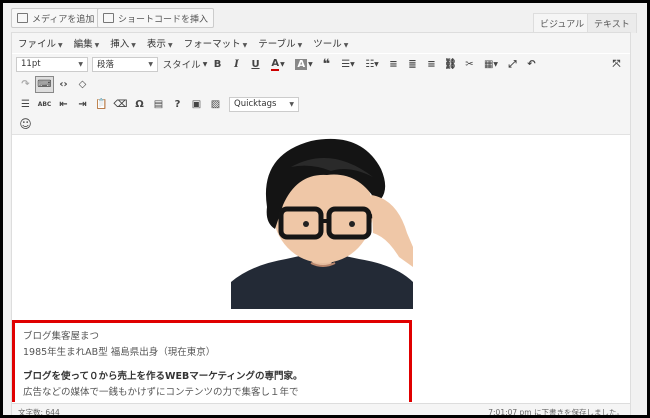 Image resolution: width=650 pixels, height=418 pixels. Describe the element at coordinates (63, 19) in the screenshot. I see `add-media-label: メディアを追加` at that location.